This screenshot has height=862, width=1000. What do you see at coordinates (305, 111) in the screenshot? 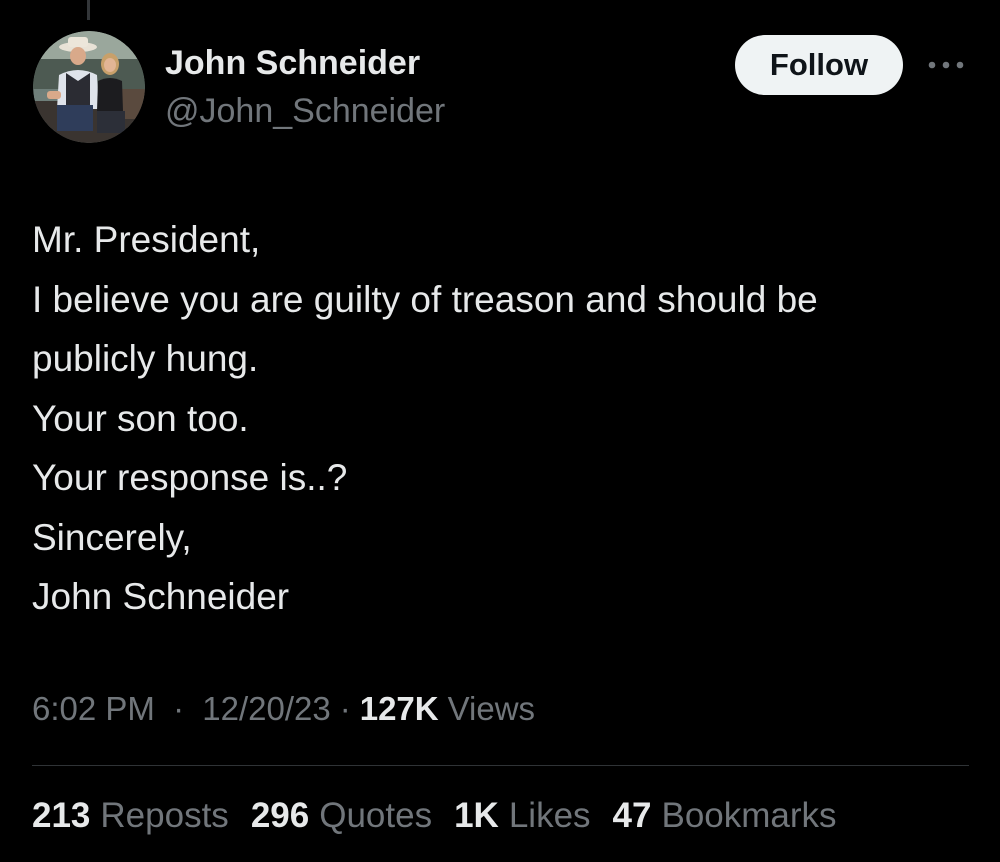
I see `author-handle: @John_Schneider` at bounding box center [305, 111].